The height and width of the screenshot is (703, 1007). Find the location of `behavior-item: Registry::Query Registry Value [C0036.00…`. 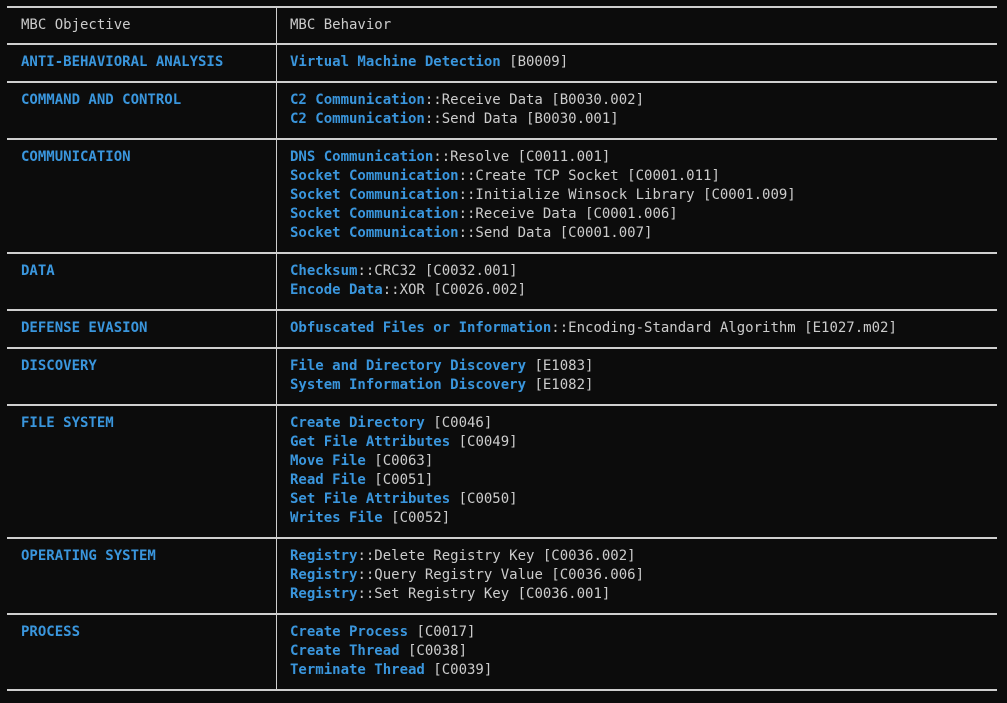

behavior-item: Registry::Query Registry Value [C0036.00… is located at coordinates (643, 575).